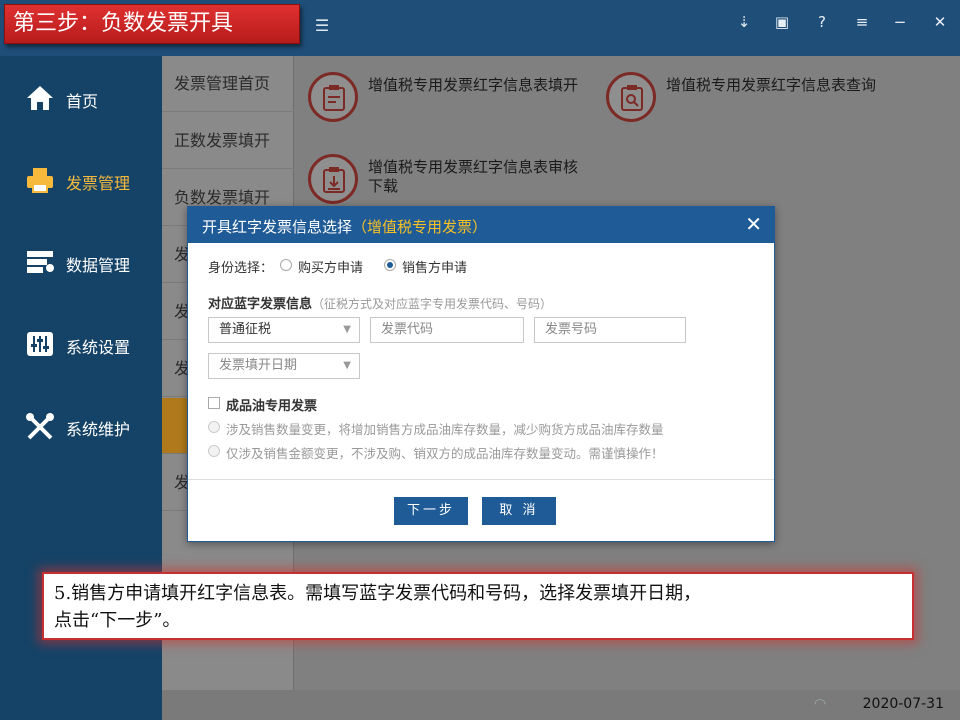 The width and height of the screenshot is (960, 720). What do you see at coordinates (241, 268) in the screenshot?
I see `identity-label: 身份选择：` at bounding box center [241, 268].